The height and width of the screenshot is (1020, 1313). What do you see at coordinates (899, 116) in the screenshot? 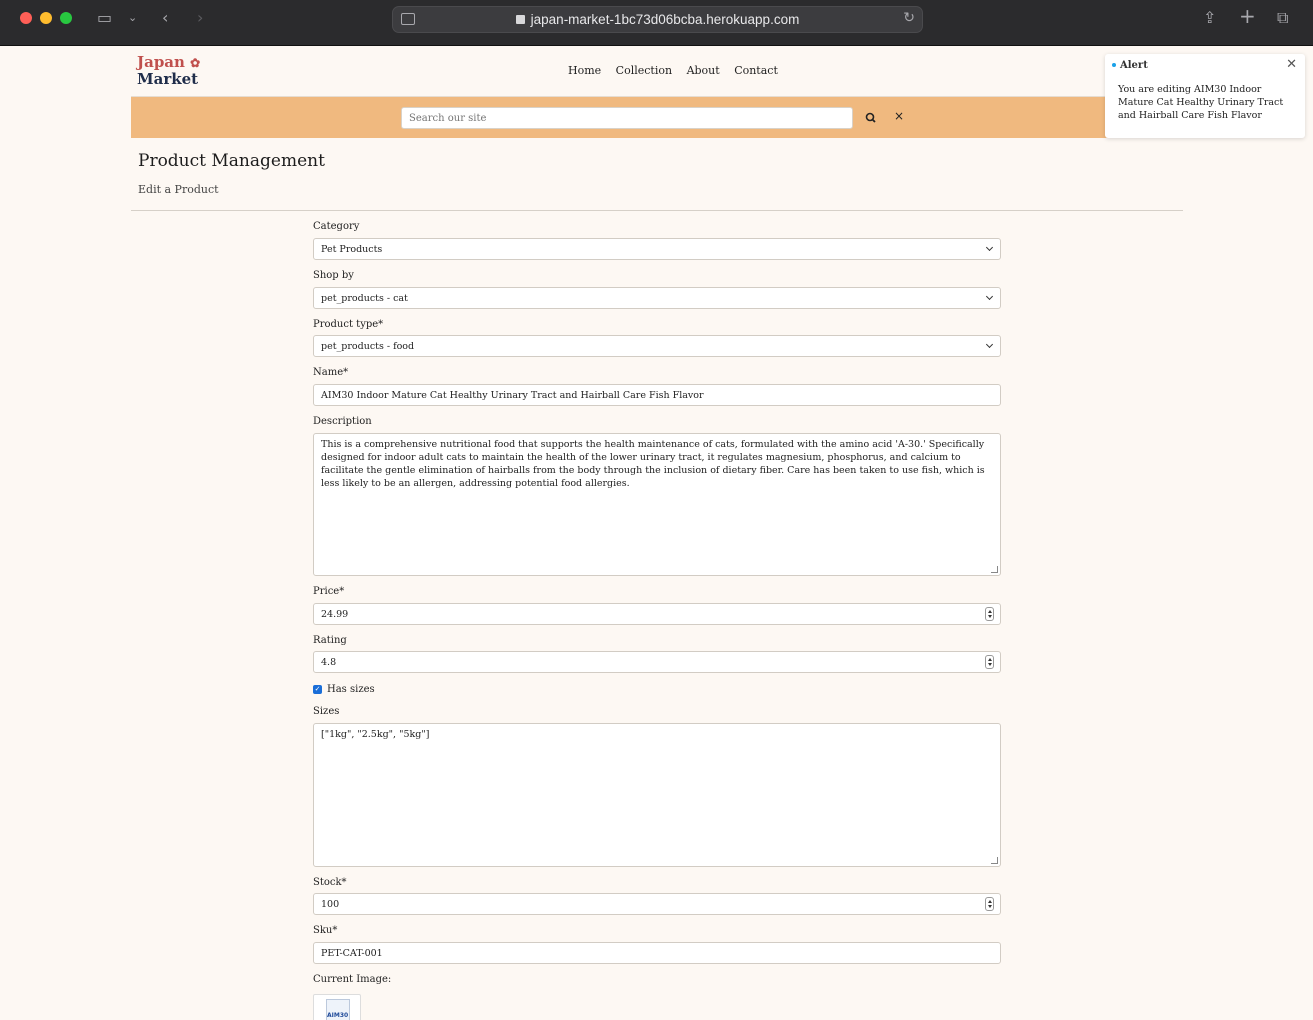
I see `clear-search-icon: ×` at bounding box center [899, 116].